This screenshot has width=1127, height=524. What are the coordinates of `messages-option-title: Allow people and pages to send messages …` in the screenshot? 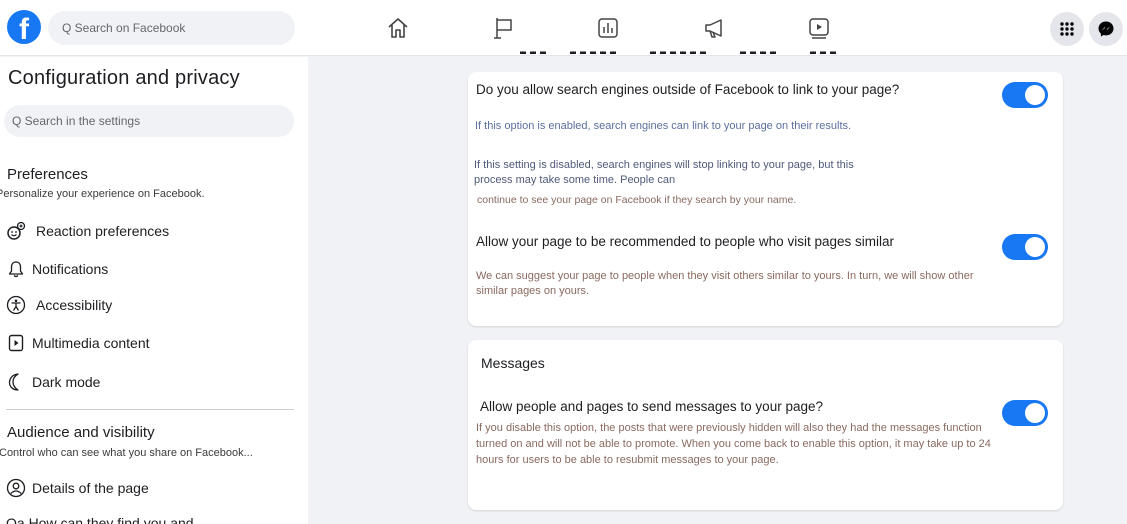 It's located at (651, 406).